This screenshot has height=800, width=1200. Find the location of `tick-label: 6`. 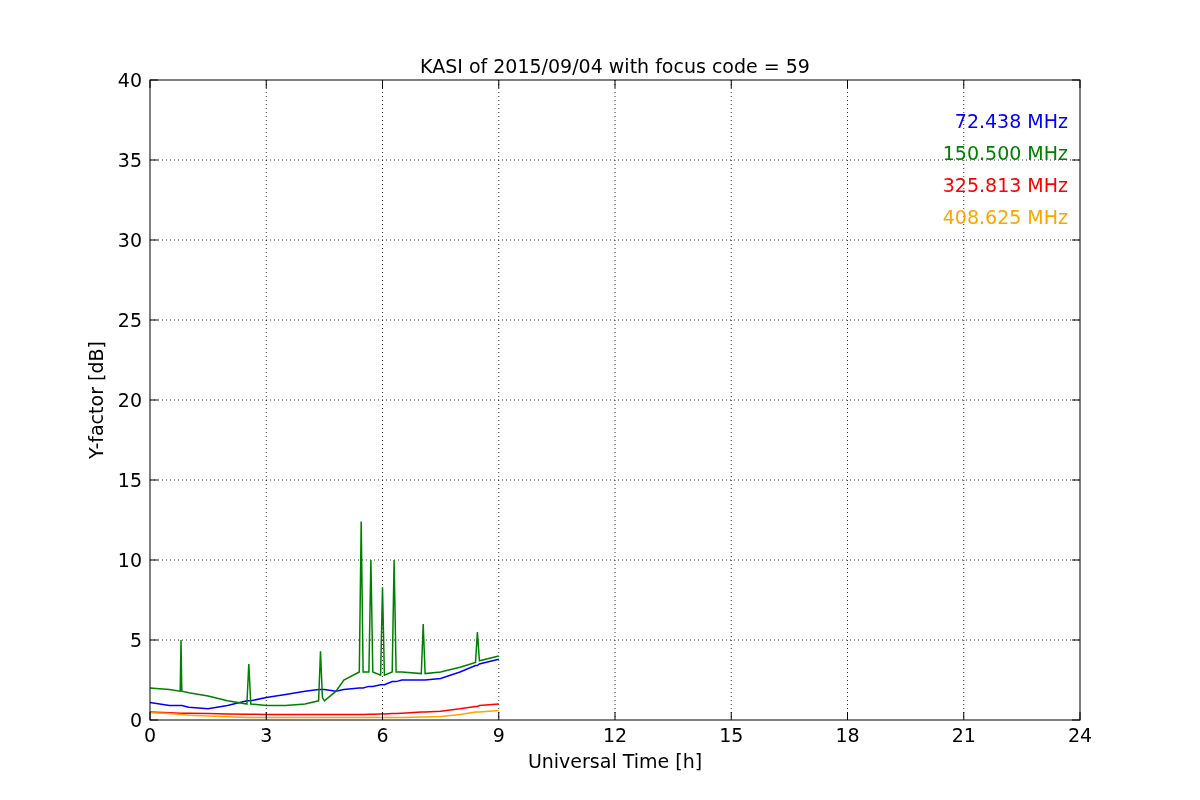

tick-label: 6 is located at coordinates (382, 735).